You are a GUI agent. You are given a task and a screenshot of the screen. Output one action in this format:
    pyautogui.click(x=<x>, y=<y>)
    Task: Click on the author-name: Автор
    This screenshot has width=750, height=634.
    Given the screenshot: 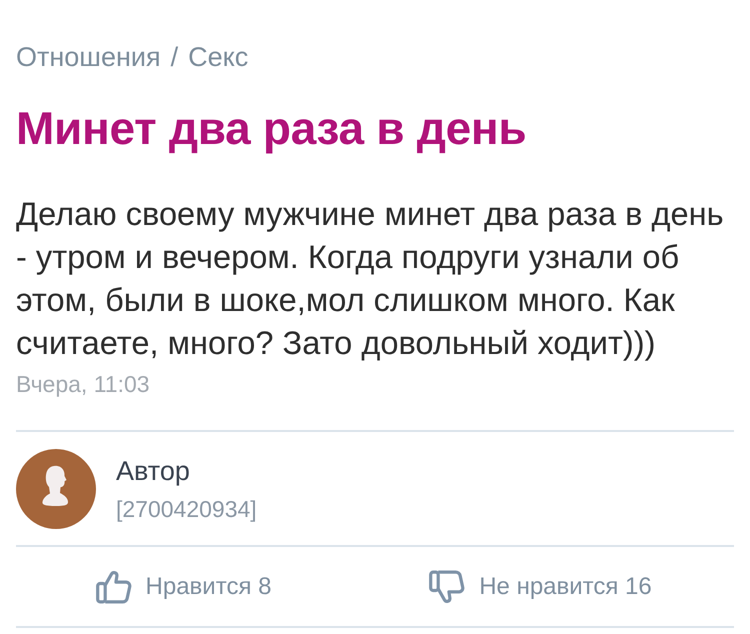 What is the action you would take?
    pyautogui.click(x=186, y=470)
    